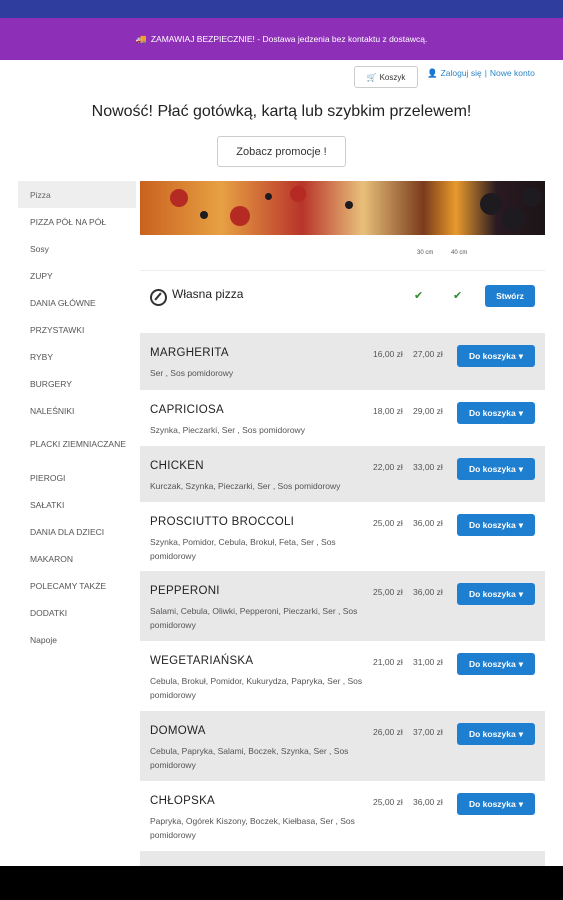  Describe the element at coordinates (461, 73) in the screenshot. I see `login-link: Zaloguj się` at that location.